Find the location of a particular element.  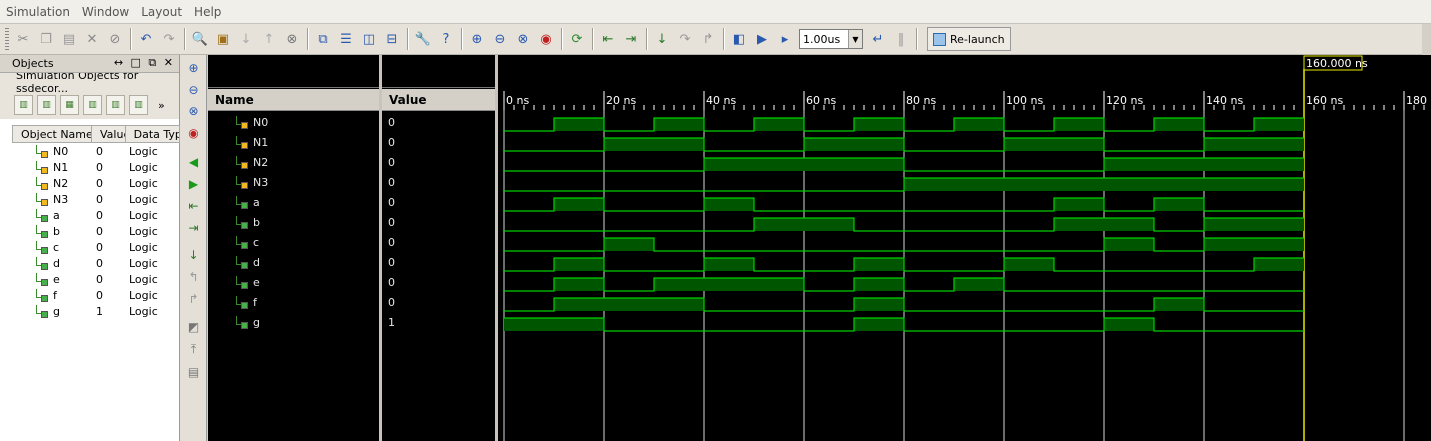

previous-transition-icon: ⇤ is located at coordinates (193, 205).